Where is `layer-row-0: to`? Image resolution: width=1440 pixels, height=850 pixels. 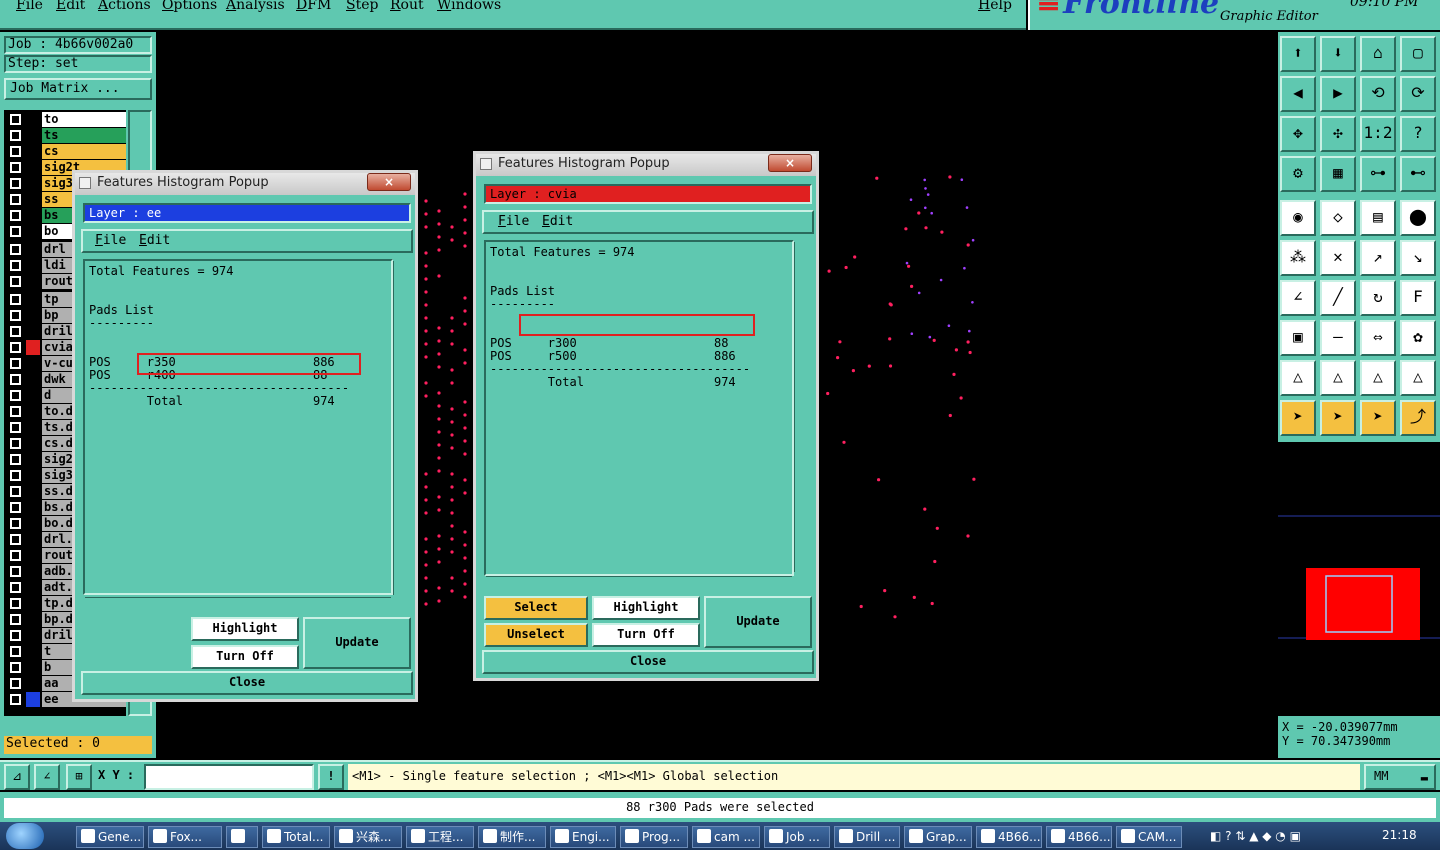
layer-row-0: to is located at coordinates (65, 119).